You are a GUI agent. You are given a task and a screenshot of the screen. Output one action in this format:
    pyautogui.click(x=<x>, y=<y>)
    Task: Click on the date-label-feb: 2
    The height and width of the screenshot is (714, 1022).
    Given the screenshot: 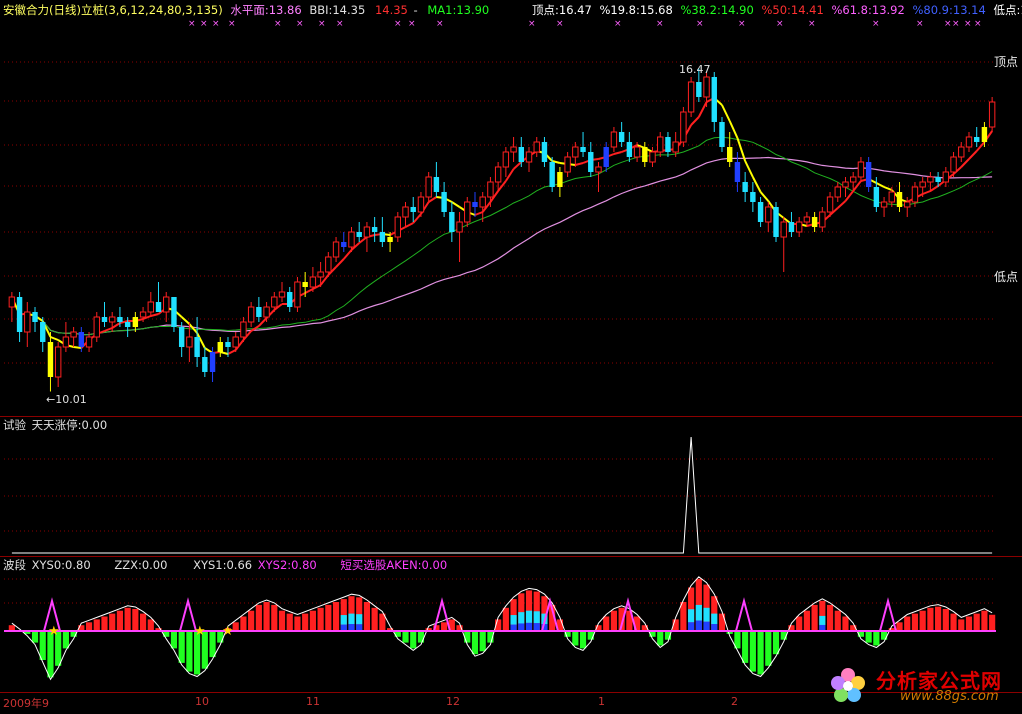 What is the action you would take?
    pyautogui.click(x=734, y=701)
    